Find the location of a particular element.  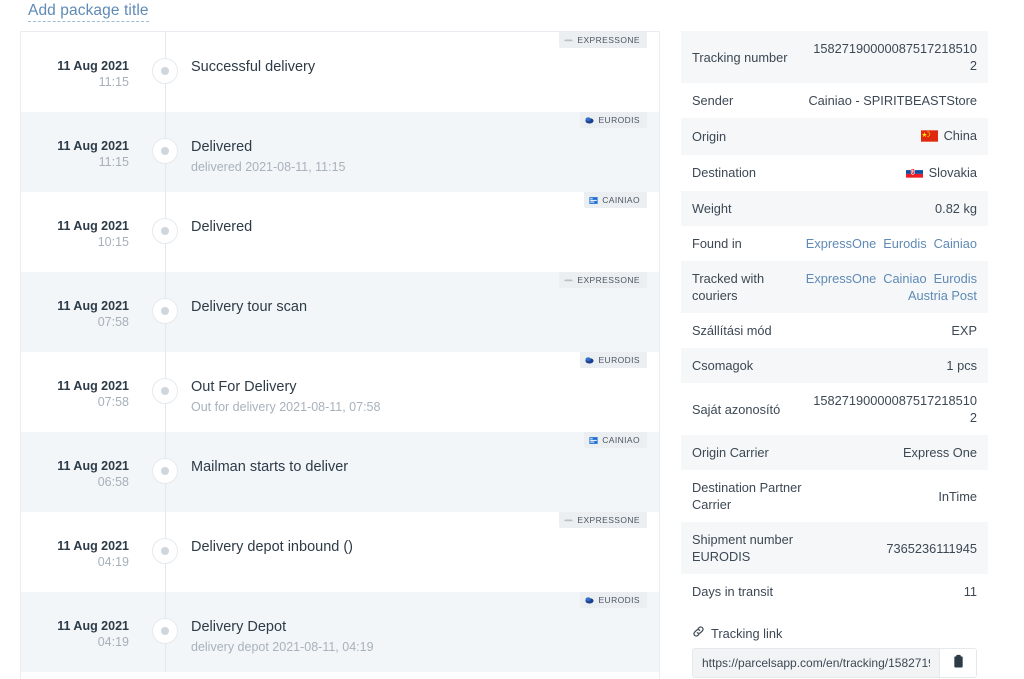

detail-row: Destination Partner Carrier InTime is located at coordinates (834, 496).